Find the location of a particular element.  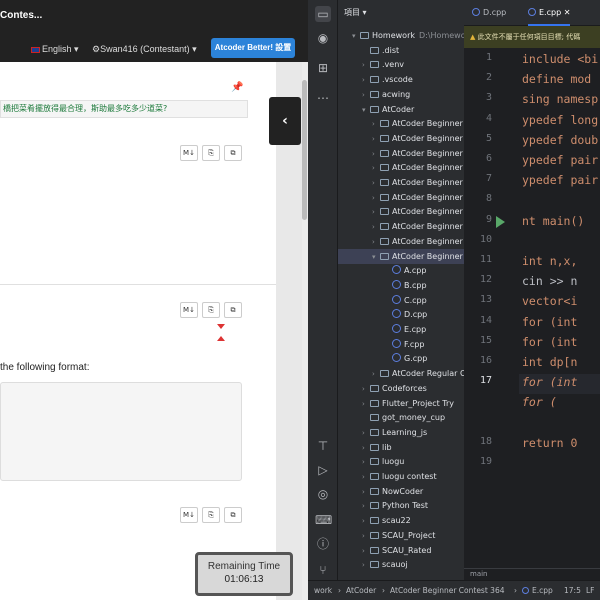

tree-file-item: F.cpp is located at coordinates (401, 344).